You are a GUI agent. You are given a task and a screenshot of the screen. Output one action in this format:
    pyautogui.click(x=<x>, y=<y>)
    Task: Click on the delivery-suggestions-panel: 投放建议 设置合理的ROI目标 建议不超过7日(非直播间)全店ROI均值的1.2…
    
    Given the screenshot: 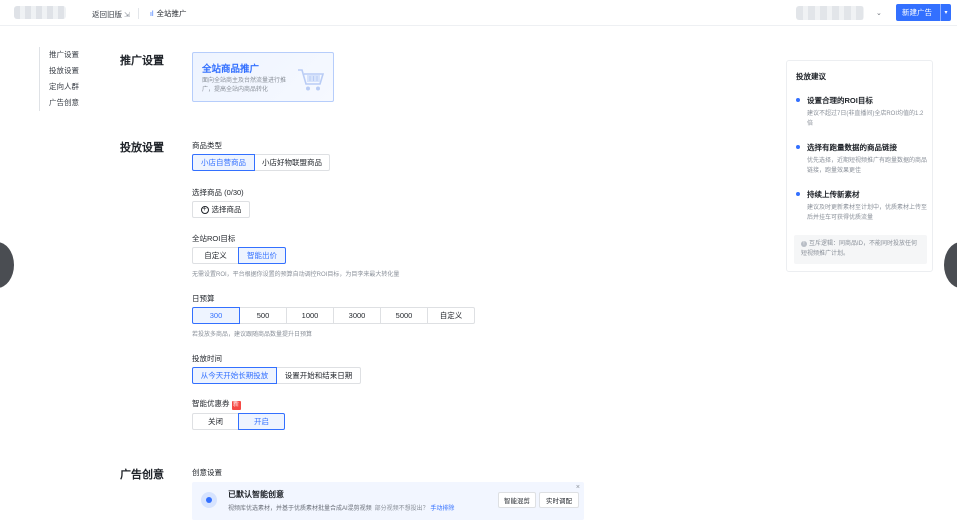 What is the action you would take?
    pyautogui.click(x=859, y=166)
    